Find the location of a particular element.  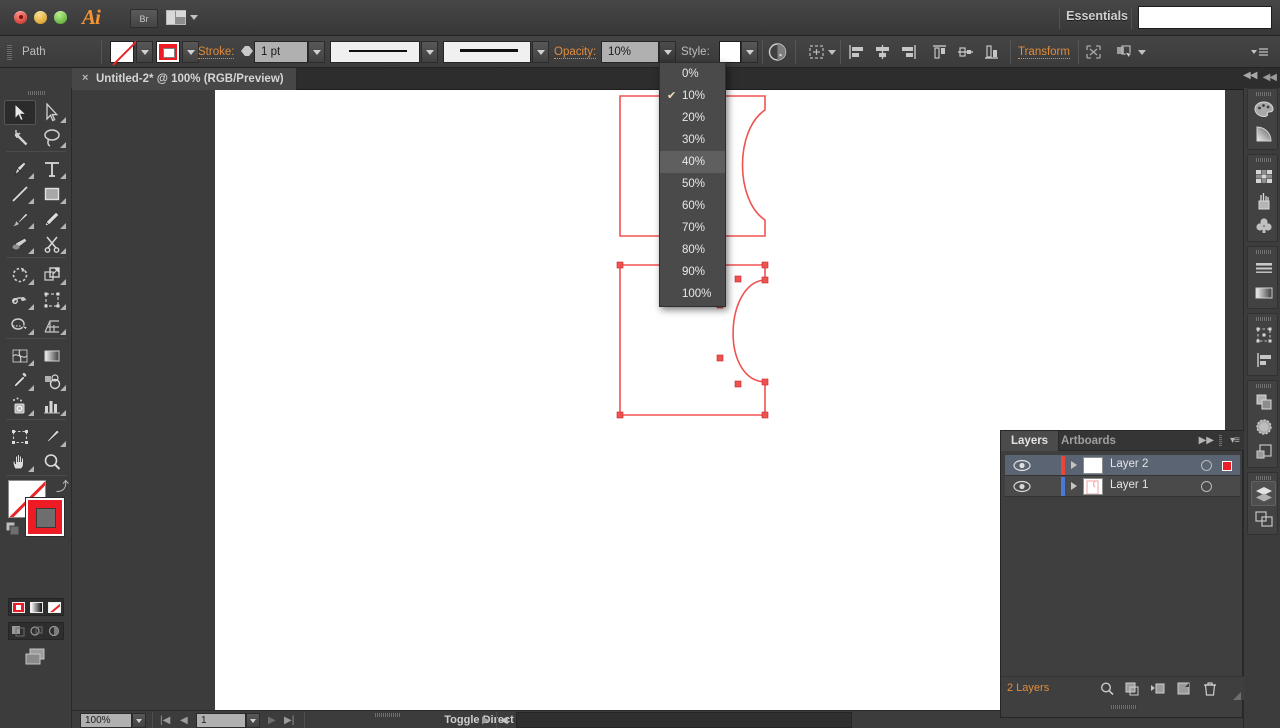

tool-rectangle is located at coordinates (52, 193).